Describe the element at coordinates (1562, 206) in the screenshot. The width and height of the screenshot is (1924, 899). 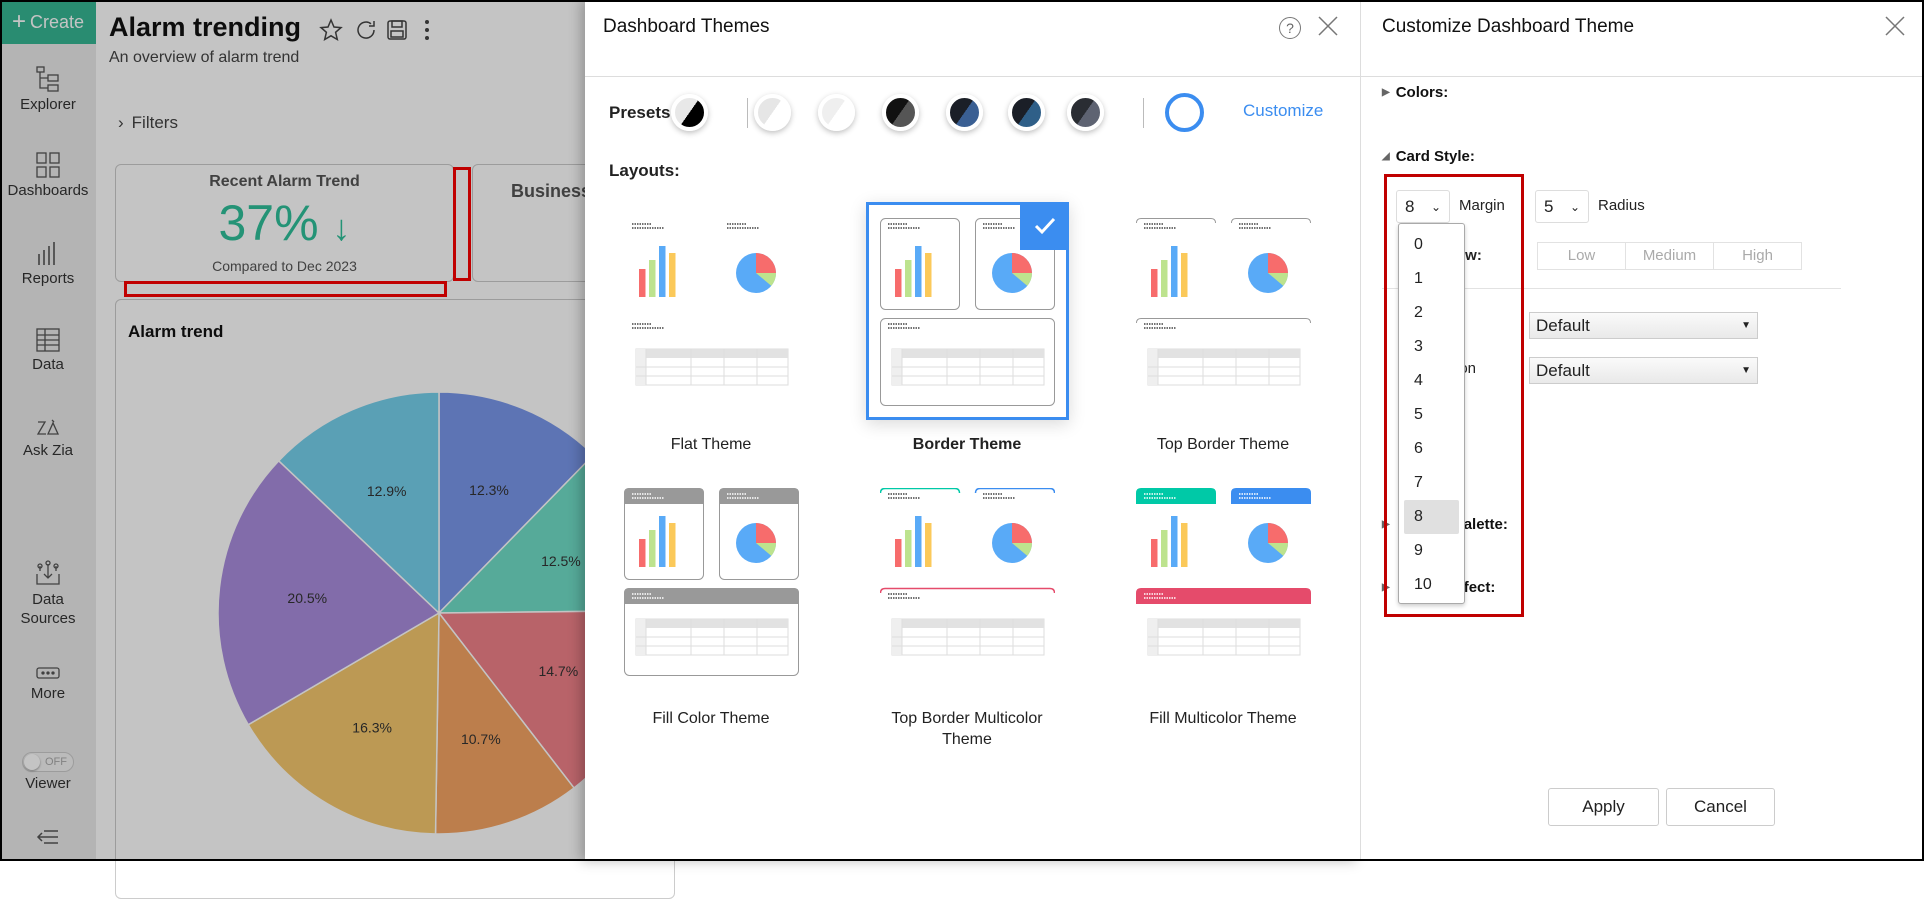
I see `radius-select: 5 ⌄` at that location.